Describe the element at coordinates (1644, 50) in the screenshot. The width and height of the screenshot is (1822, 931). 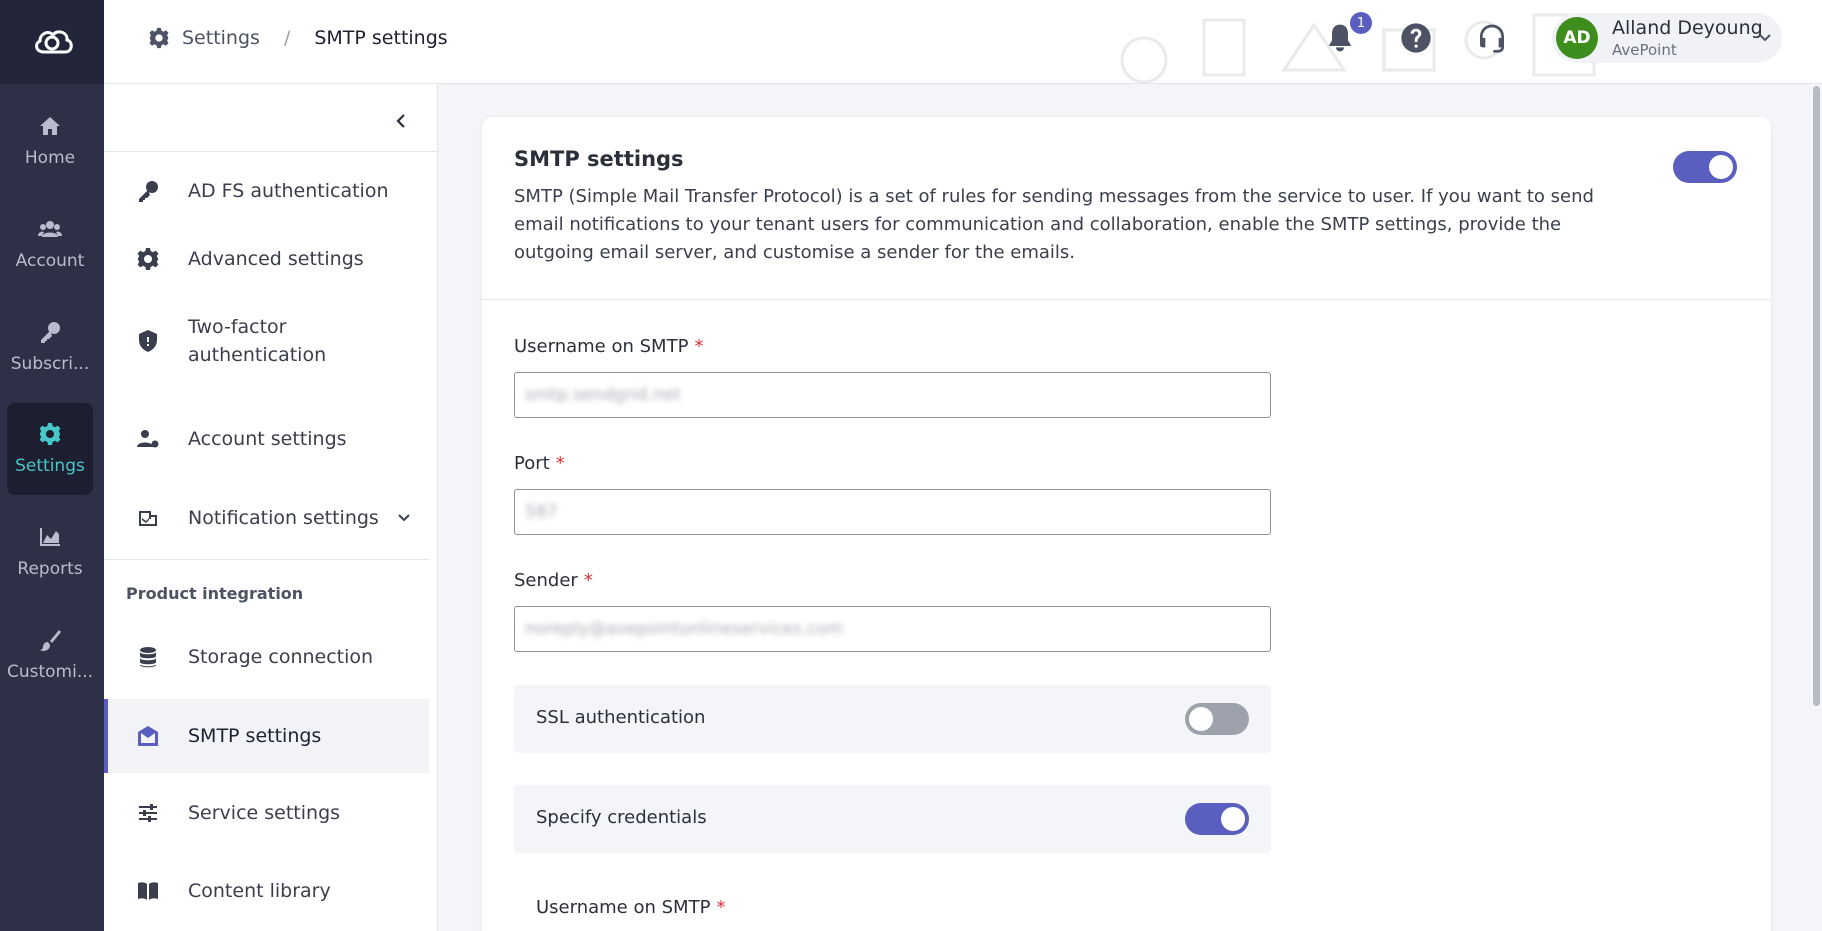
I see `user-org: AvePoint` at that location.